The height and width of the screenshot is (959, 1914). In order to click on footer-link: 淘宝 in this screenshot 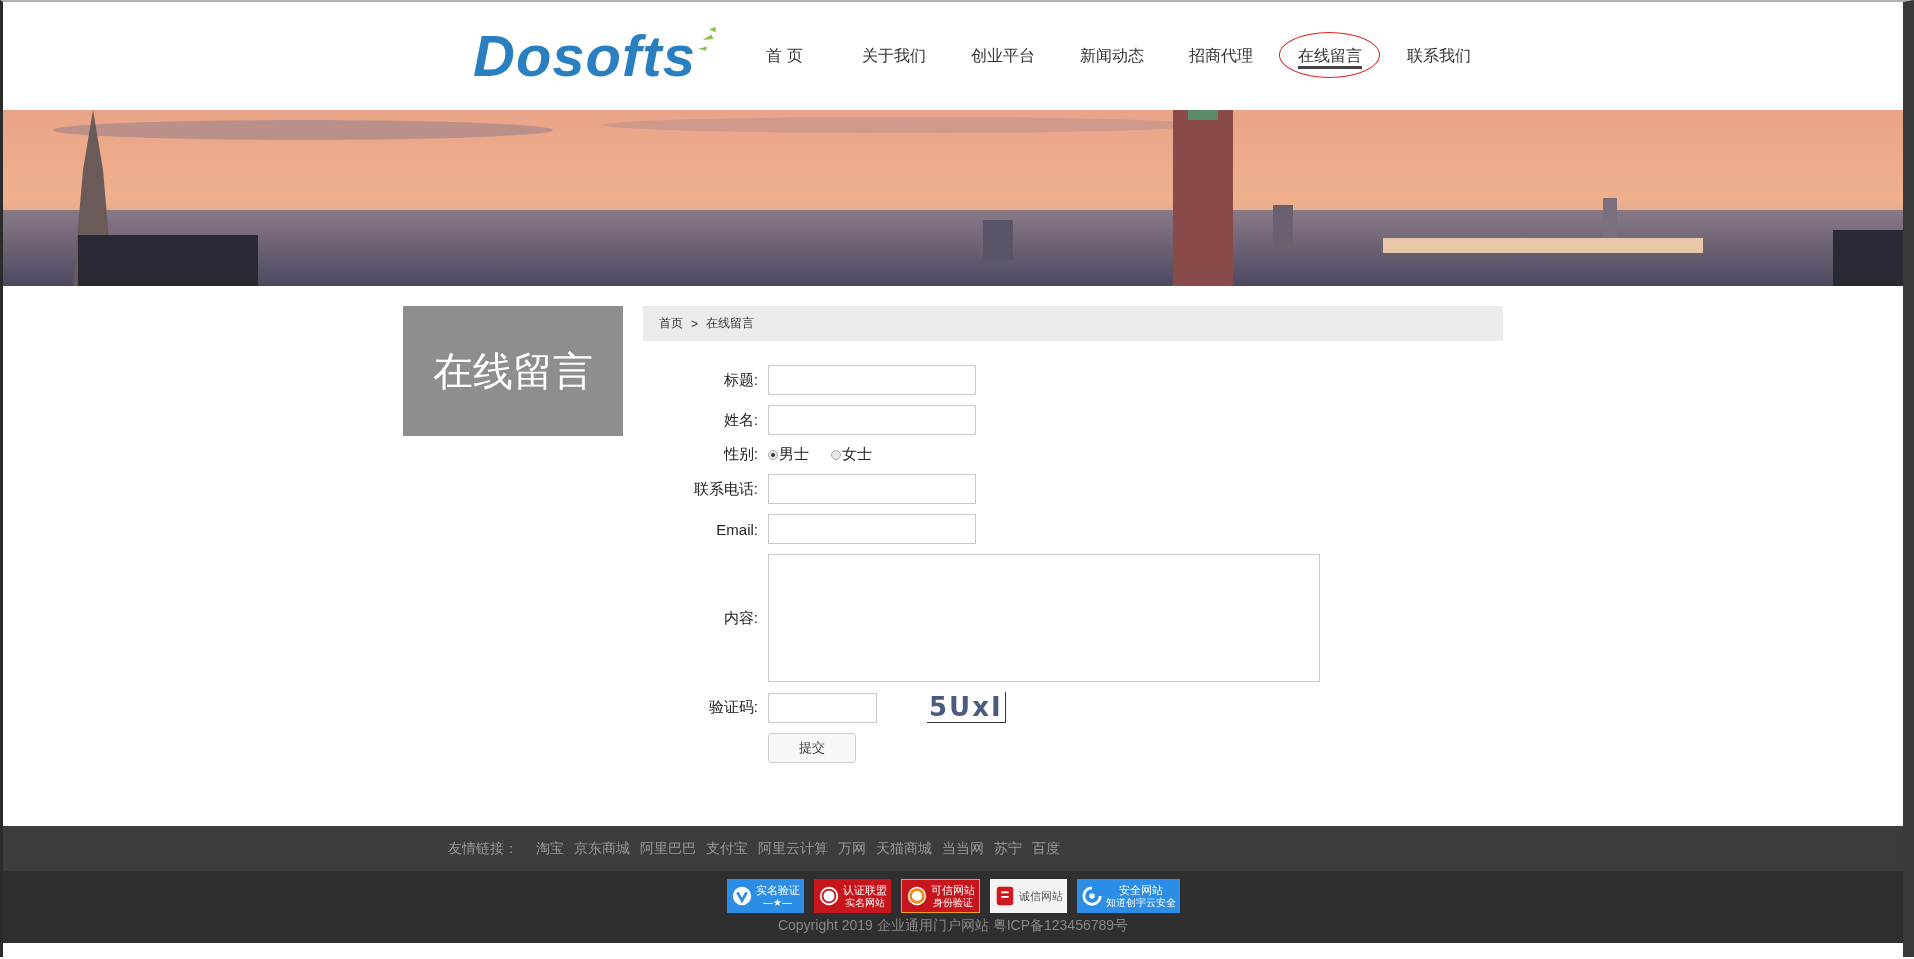, I will do `click(550, 848)`.